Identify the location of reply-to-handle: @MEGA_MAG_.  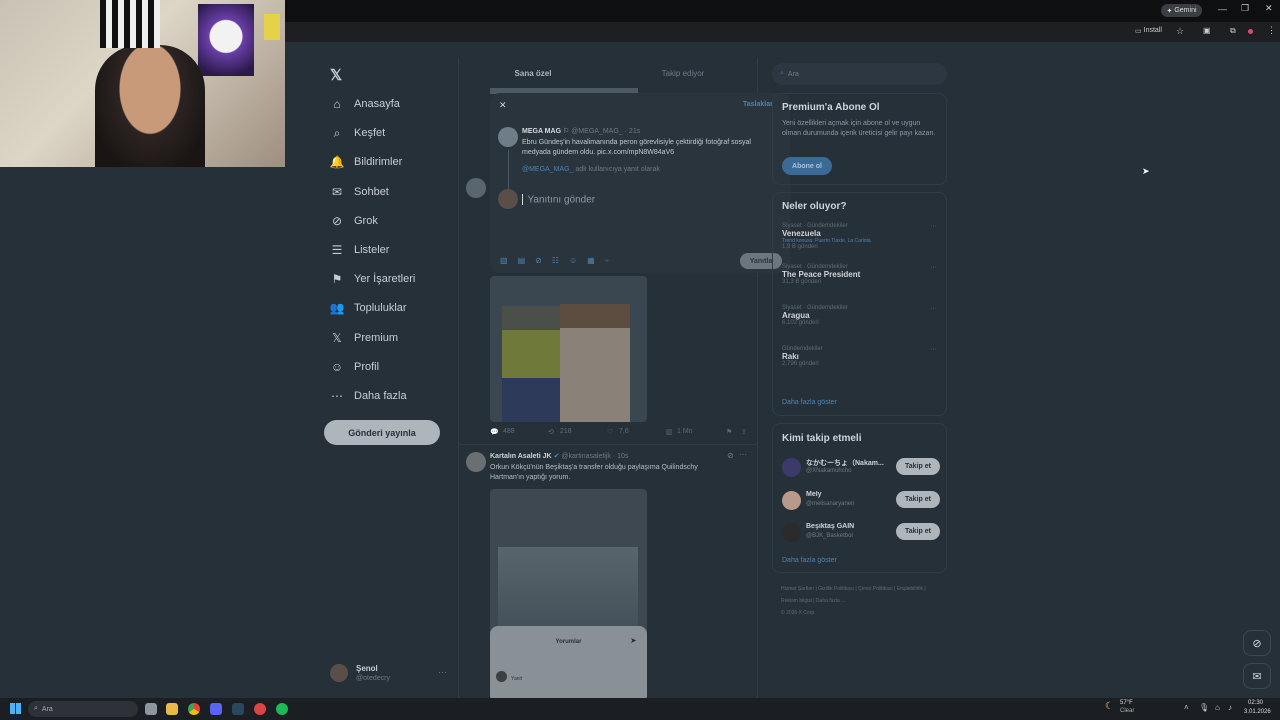
(547, 169).